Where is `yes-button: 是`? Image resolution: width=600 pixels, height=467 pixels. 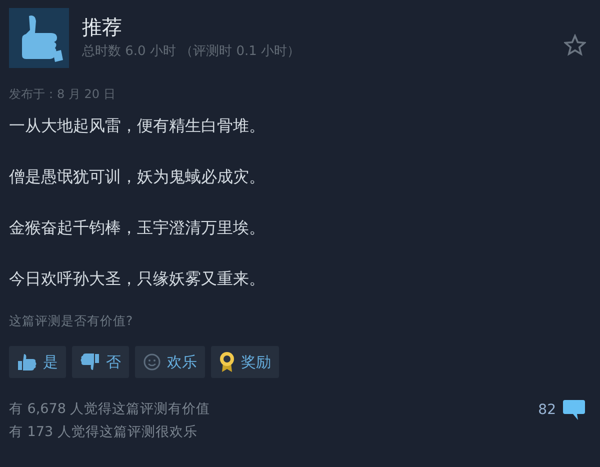
yes-button: 是 is located at coordinates (37, 362).